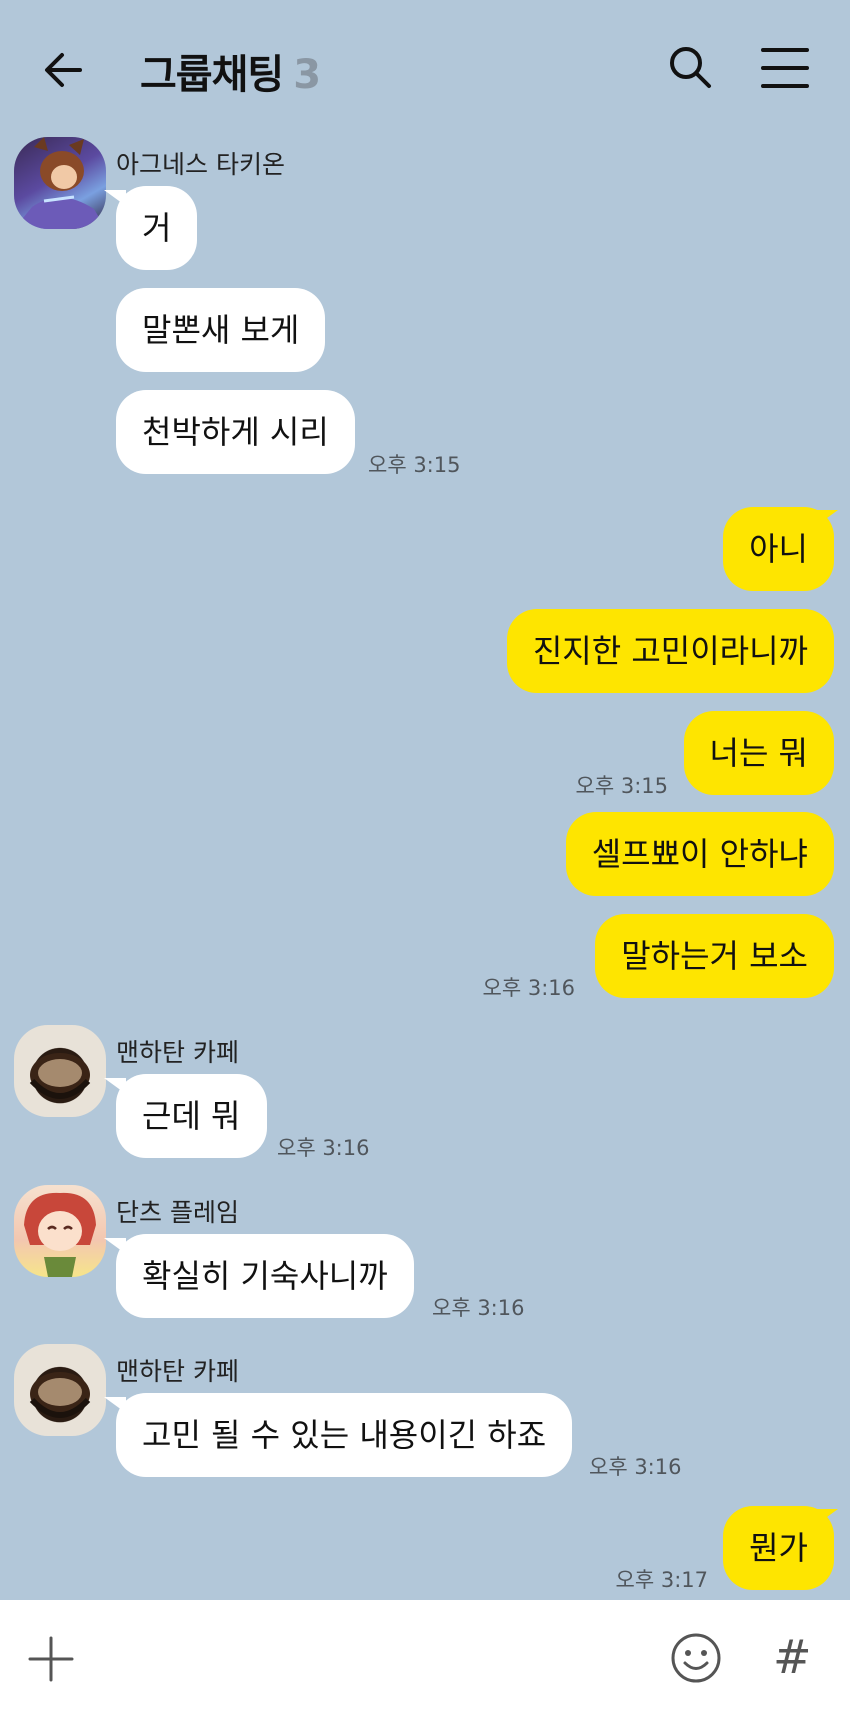 Image resolution: width=850 pixels, height=1713 pixels. What do you see at coordinates (792, 1657) in the screenshot?
I see `hashtag-button: #` at bounding box center [792, 1657].